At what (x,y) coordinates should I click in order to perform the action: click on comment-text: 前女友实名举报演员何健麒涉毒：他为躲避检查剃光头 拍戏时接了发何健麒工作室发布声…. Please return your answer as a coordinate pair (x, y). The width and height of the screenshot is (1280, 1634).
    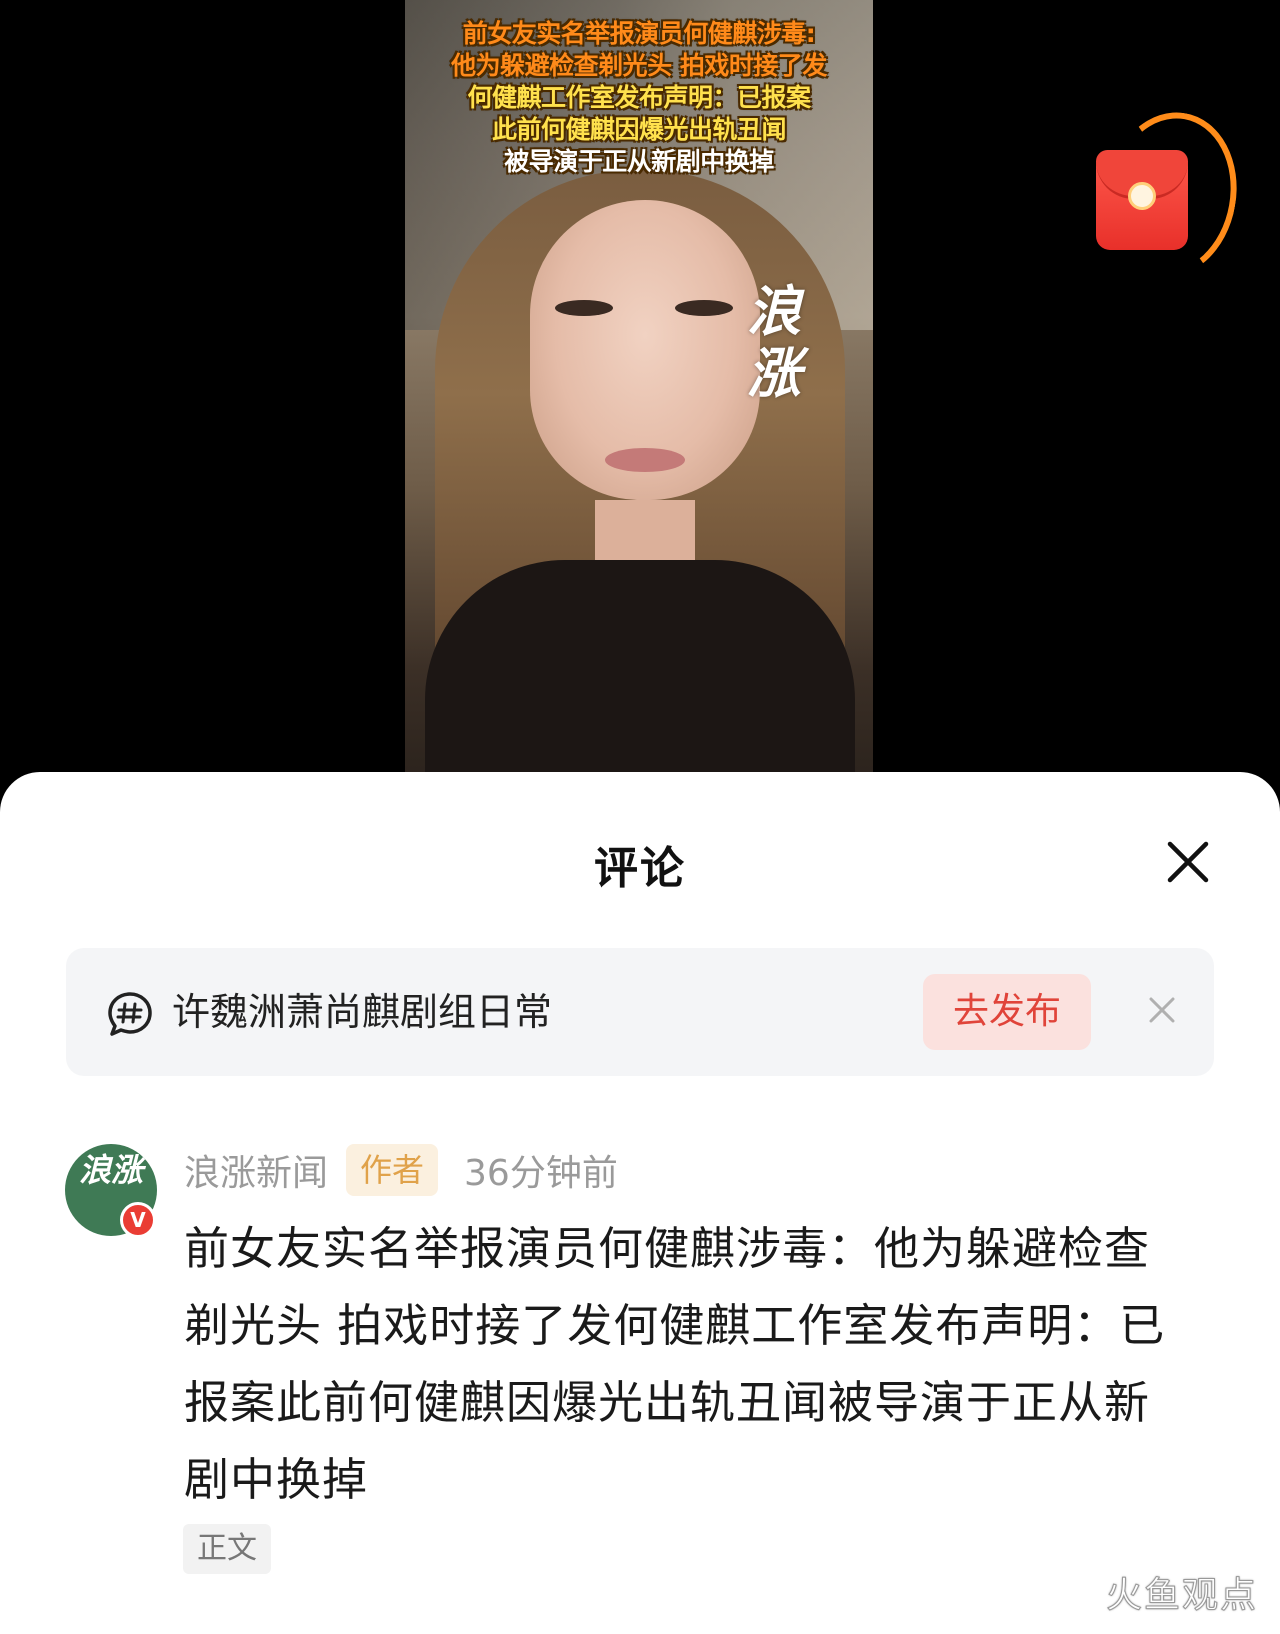
    Looking at the image, I should click on (684, 1364).